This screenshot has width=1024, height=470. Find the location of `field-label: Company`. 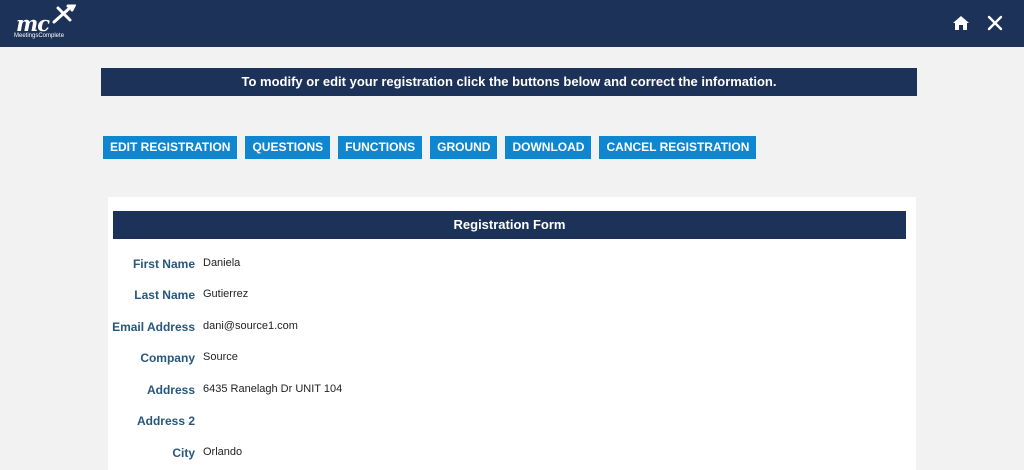

field-label: Company is located at coordinates (167, 358).